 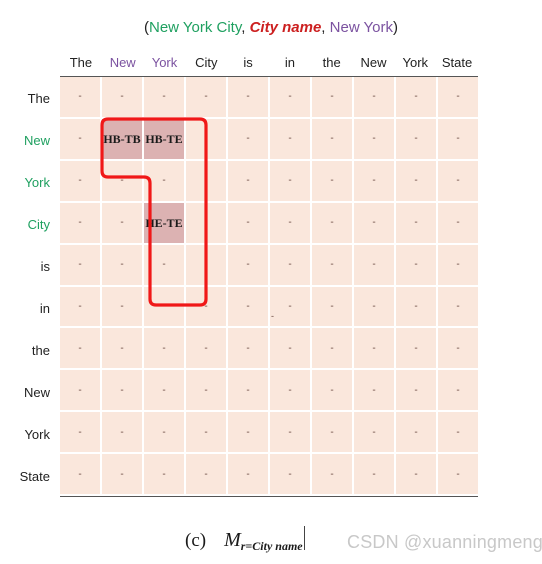 I want to click on matrix-cell-r1-c9: -, so click(x=458, y=138).